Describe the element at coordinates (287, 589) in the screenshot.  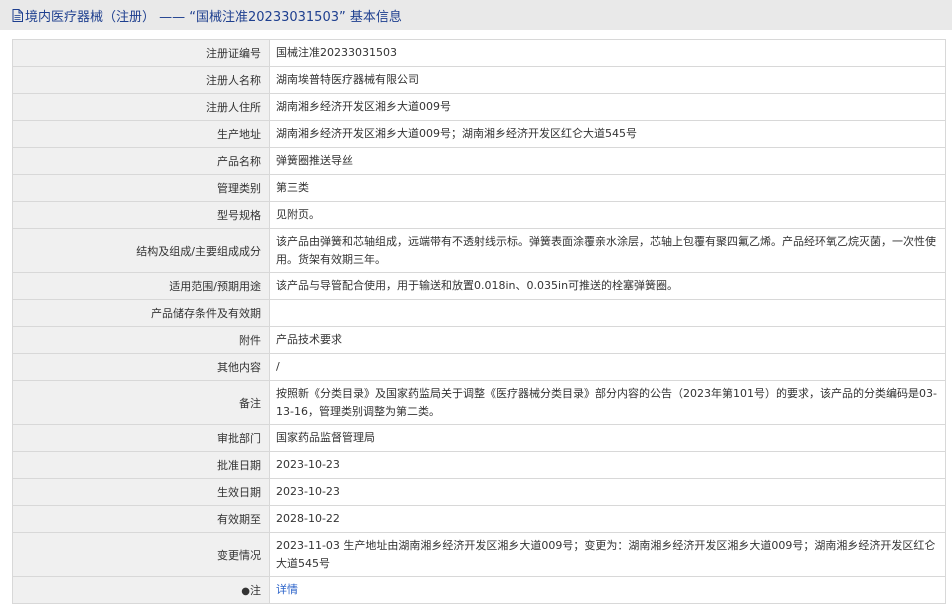
I see `details-link: 详情` at that location.